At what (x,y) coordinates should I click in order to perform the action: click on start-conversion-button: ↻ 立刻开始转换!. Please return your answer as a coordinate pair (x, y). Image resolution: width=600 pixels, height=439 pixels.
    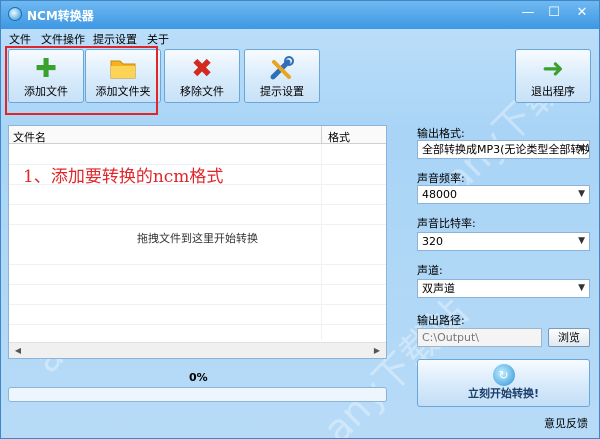
    Looking at the image, I should click on (503, 383).